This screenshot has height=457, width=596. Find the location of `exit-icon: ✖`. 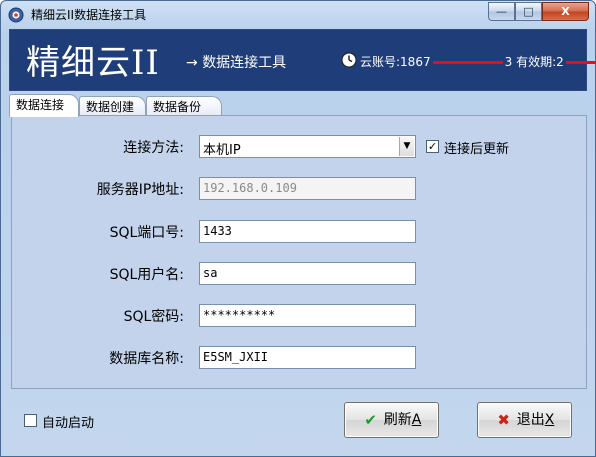

exit-icon: ✖ is located at coordinates (503, 420).